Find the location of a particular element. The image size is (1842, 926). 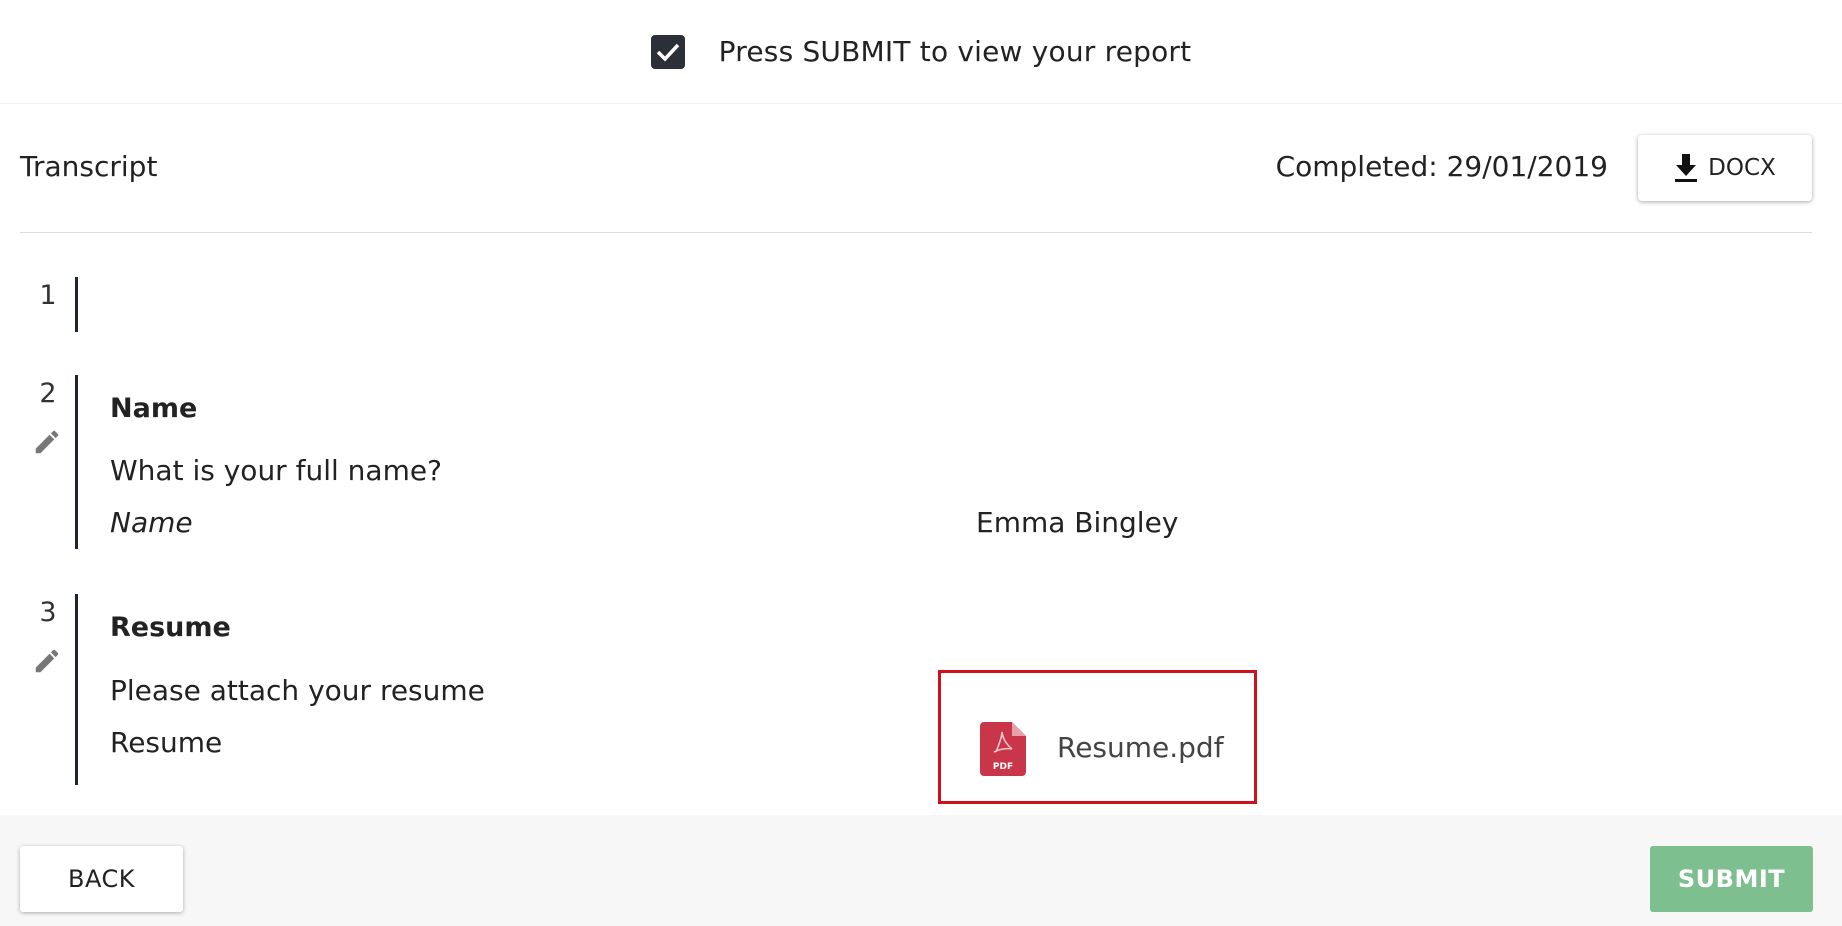

checkbox-checked-icon is located at coordinates (667, 51).